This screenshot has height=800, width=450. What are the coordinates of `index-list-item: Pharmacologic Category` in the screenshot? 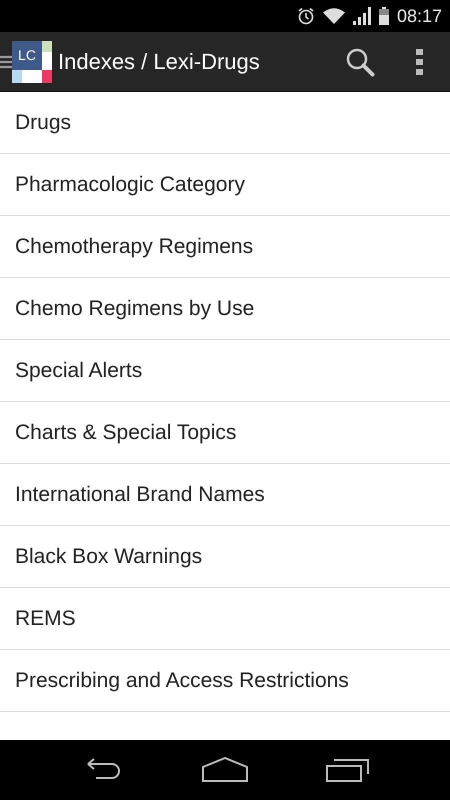 It's located at (225, 185).